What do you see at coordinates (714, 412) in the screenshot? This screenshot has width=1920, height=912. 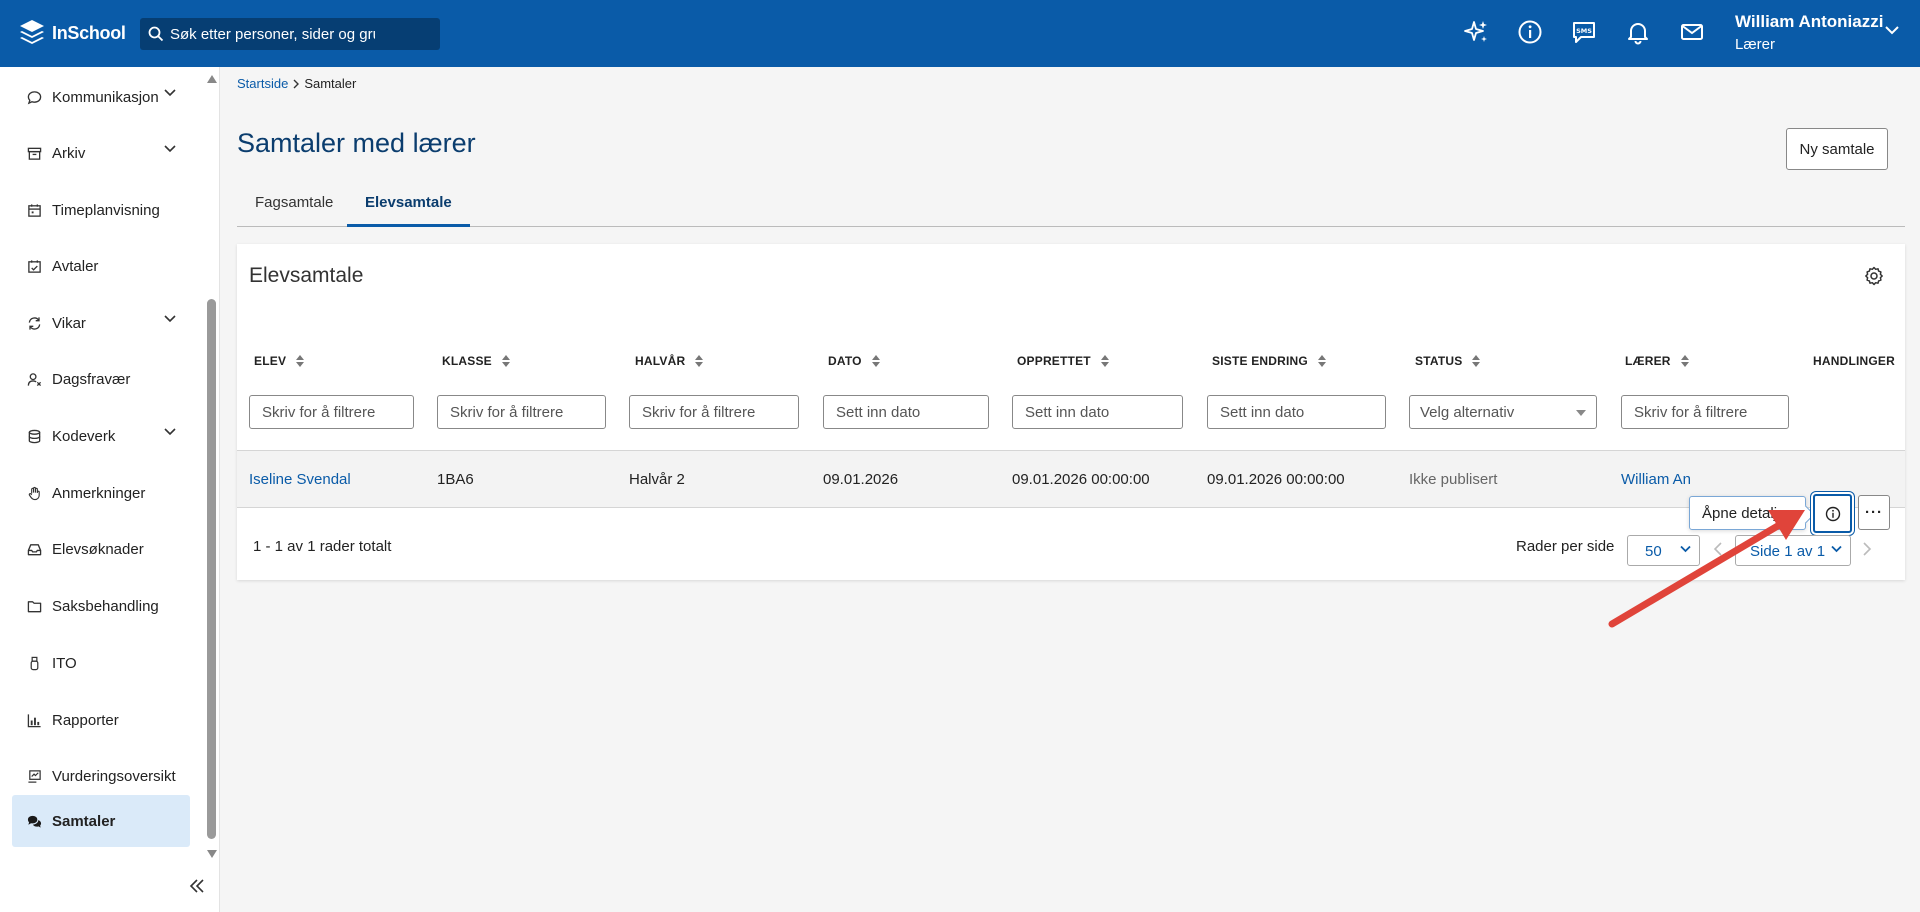 I see `filter-halvar-input` at bounding box center [714, 412].